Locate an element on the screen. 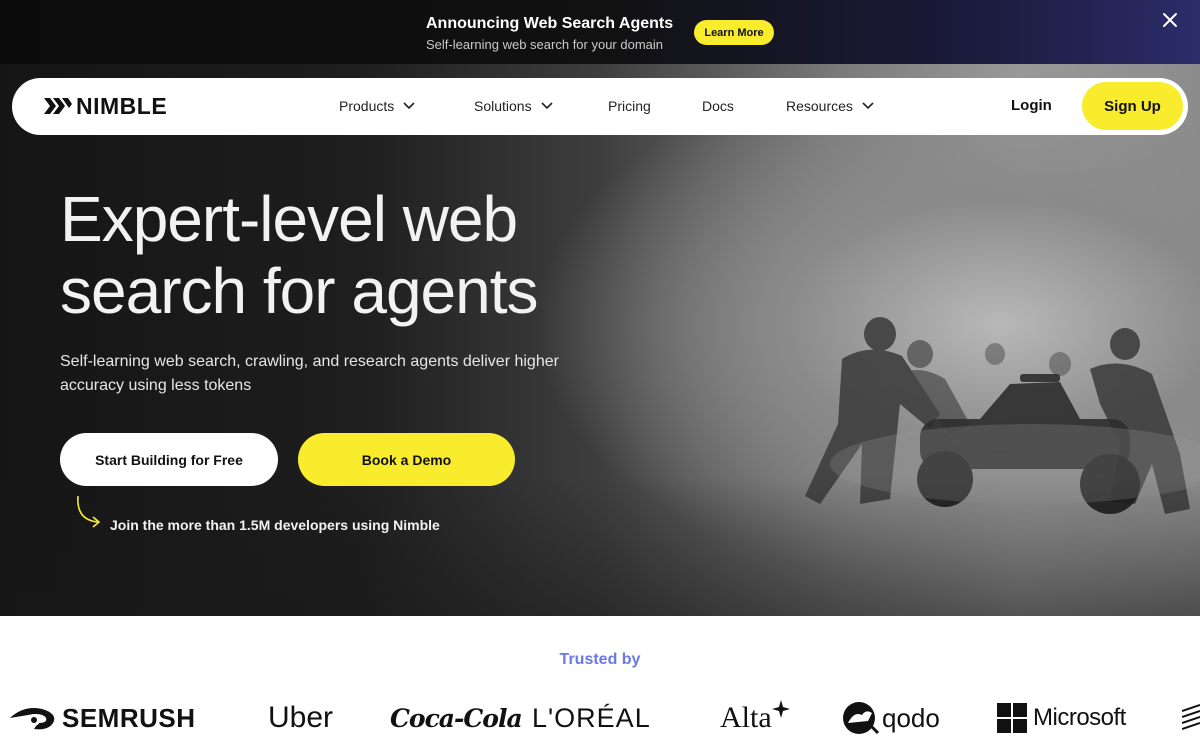 The height and width of the screenshot is (750, 1200). curved-arrow-icon is located at coordinates (89, 511).